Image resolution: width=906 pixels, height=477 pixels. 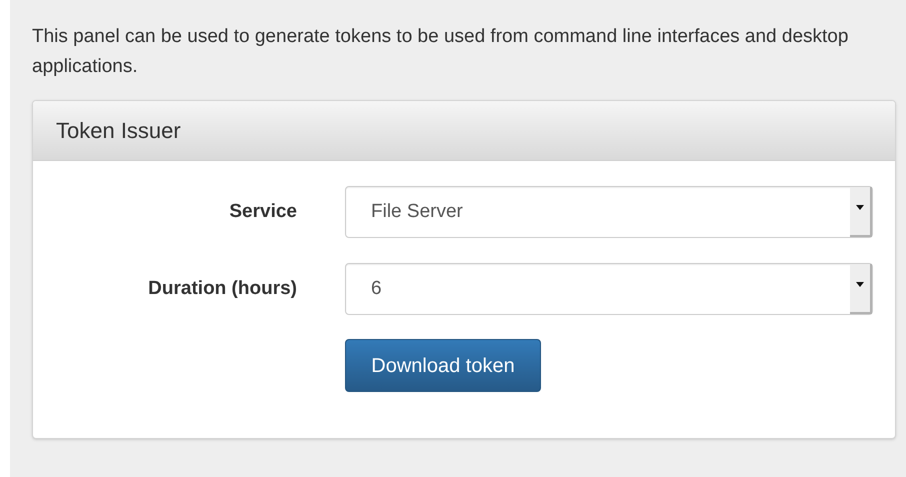 I want to click on field-label: Service, so click(x=263, y=211).